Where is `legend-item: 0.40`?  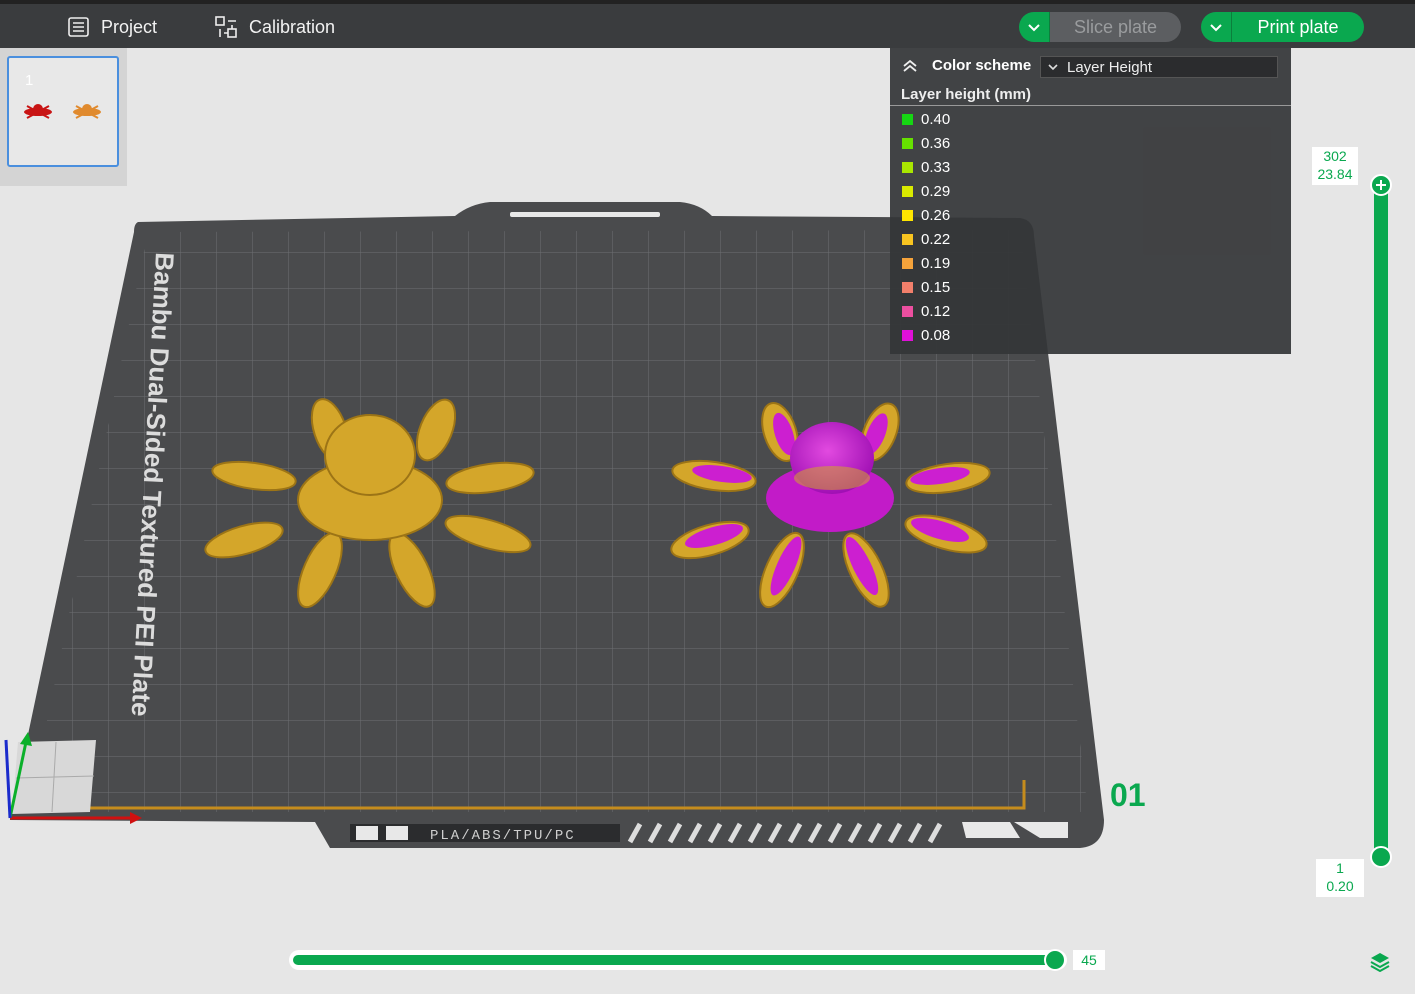
legend-item: 0.40 is located at coordinates (926, 119).